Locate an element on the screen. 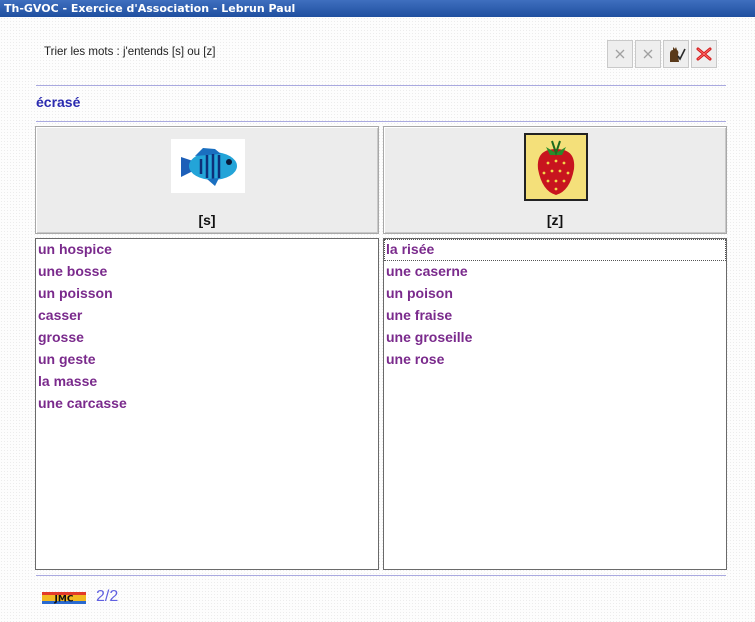 The height and width of the screenshot is (622, 755). list-item: une bosse is located at coordinates (207, 272).